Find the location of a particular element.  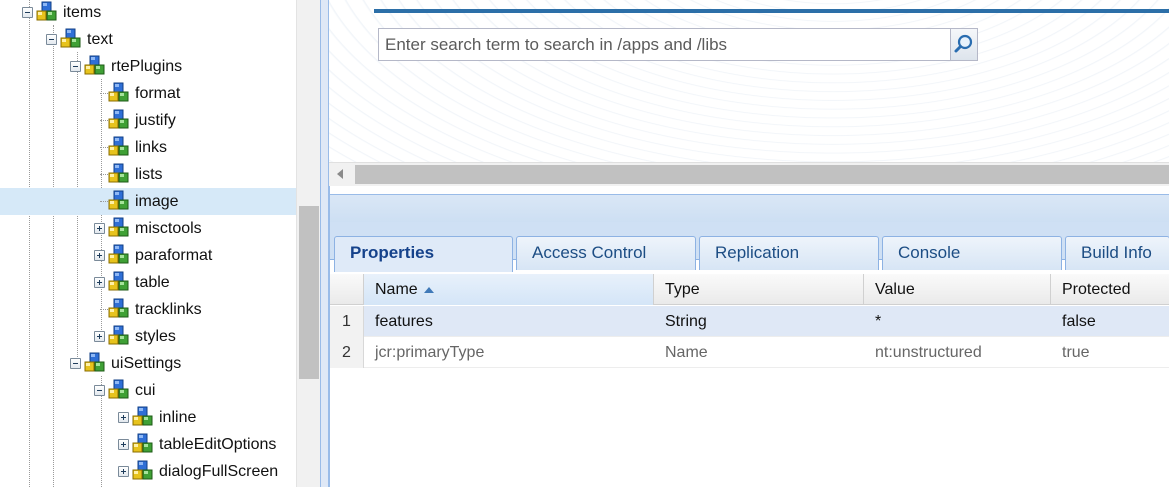

tree-item-label: table is located at coordinates (152, 282).